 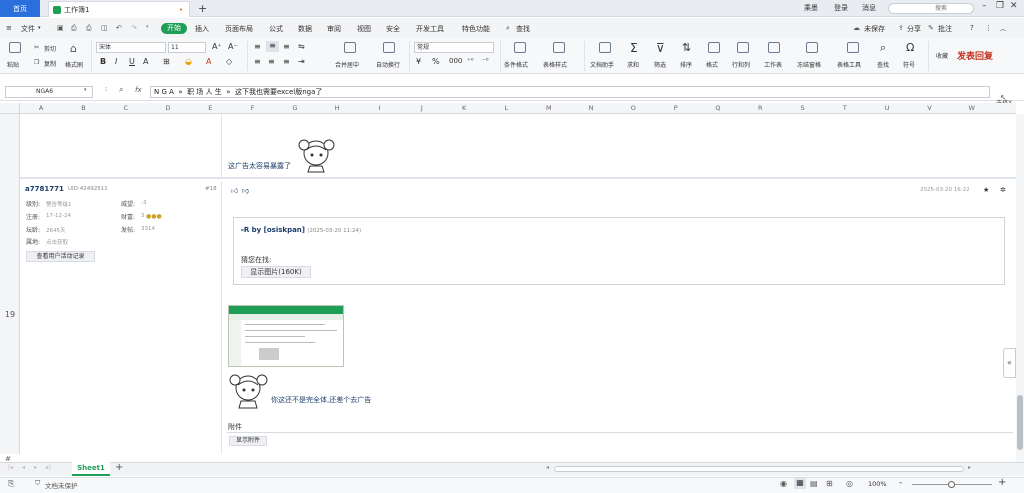 I want to click on select-all-corner, so click(x=10, y=108).